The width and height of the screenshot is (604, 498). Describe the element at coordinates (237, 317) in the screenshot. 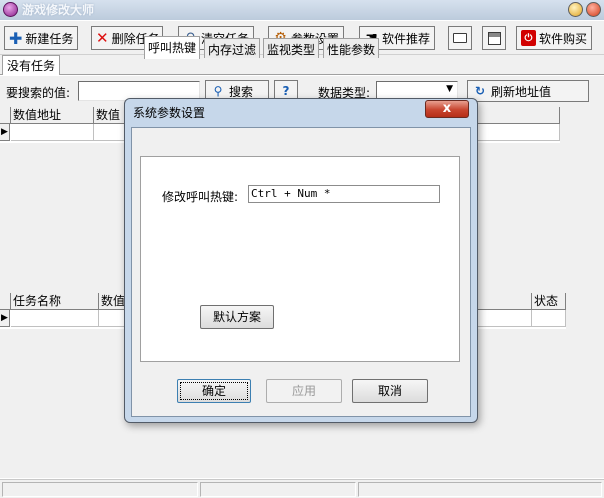

I see `default-scheme-button: 默认方案` at that location.